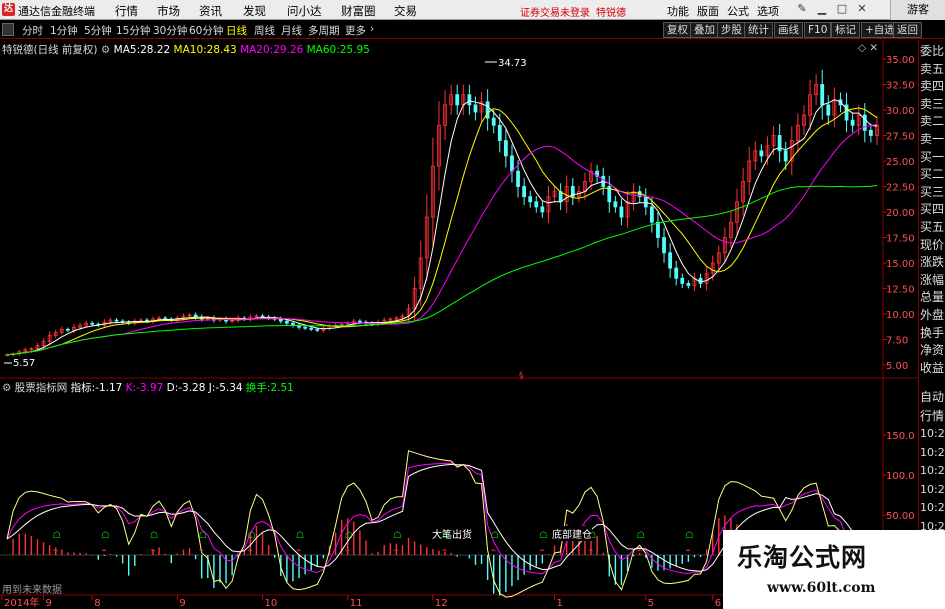  I want to click on settings-icon: ⚙, so click(105, 50).